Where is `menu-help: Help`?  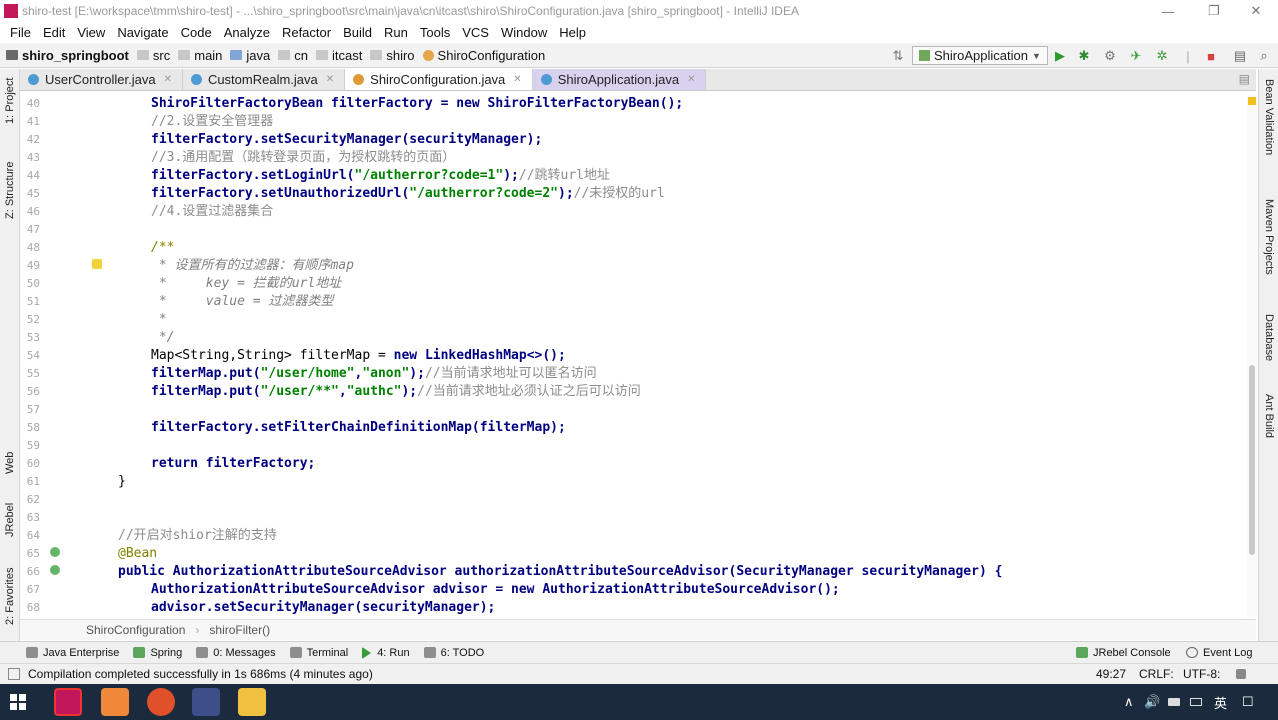 menu-help: Help is located at coordinates (572, 32).